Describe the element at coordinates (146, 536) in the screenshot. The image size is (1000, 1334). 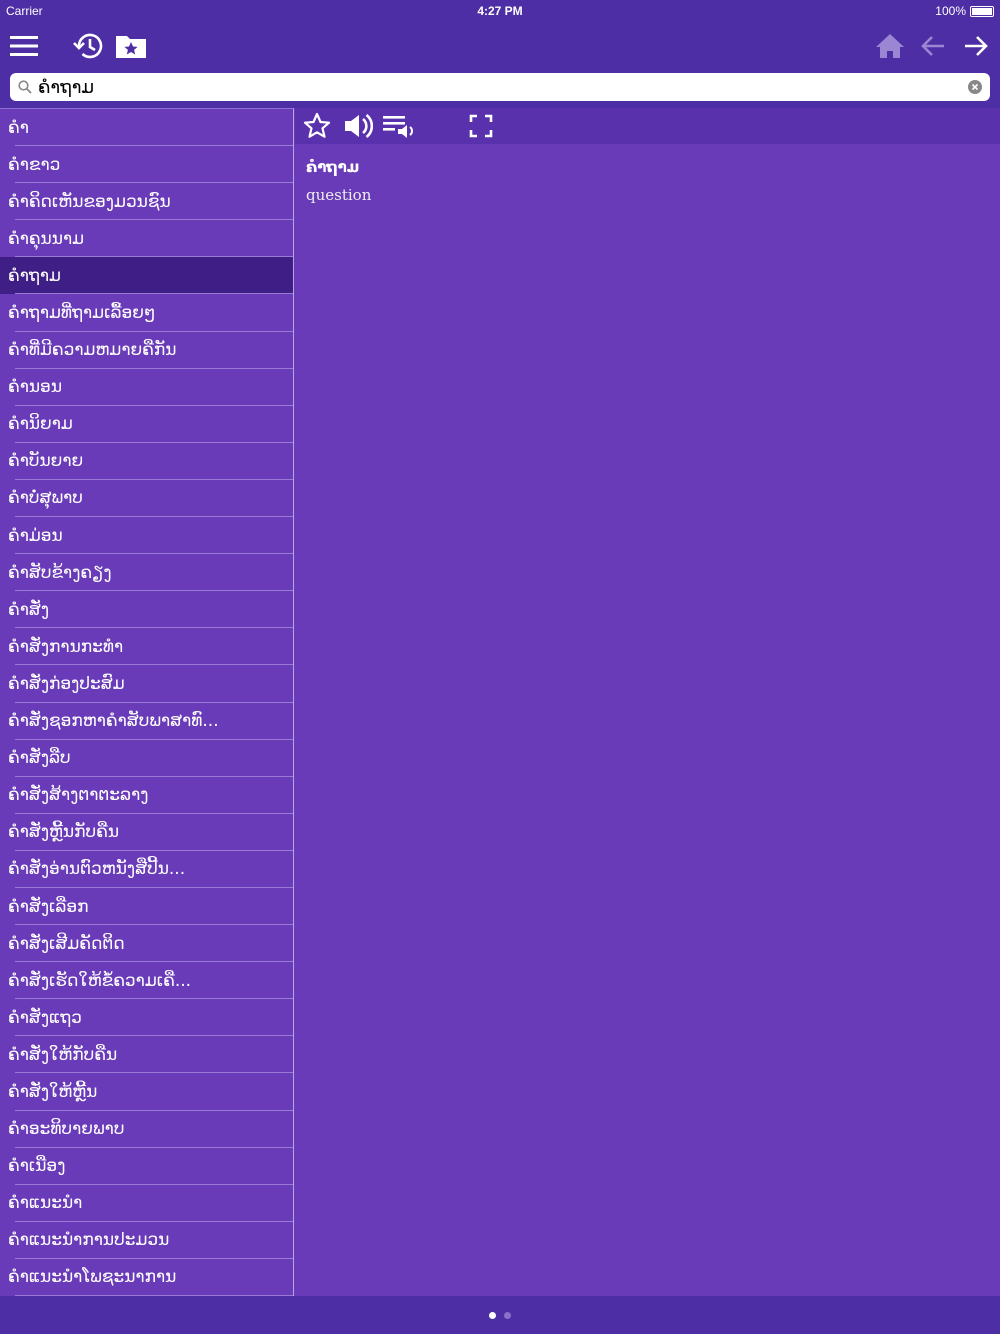
I see `list-item: ຄຳມ່ອນ` at that location.